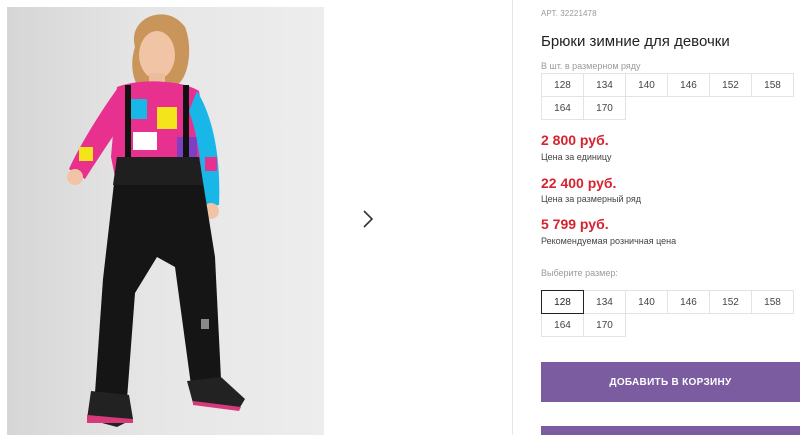 Image resolution: width=800 pixels, height=435 pixels. Describe the element at coordinates (670, 430) in the screenshot. I see `secondary-action-button` at that location.